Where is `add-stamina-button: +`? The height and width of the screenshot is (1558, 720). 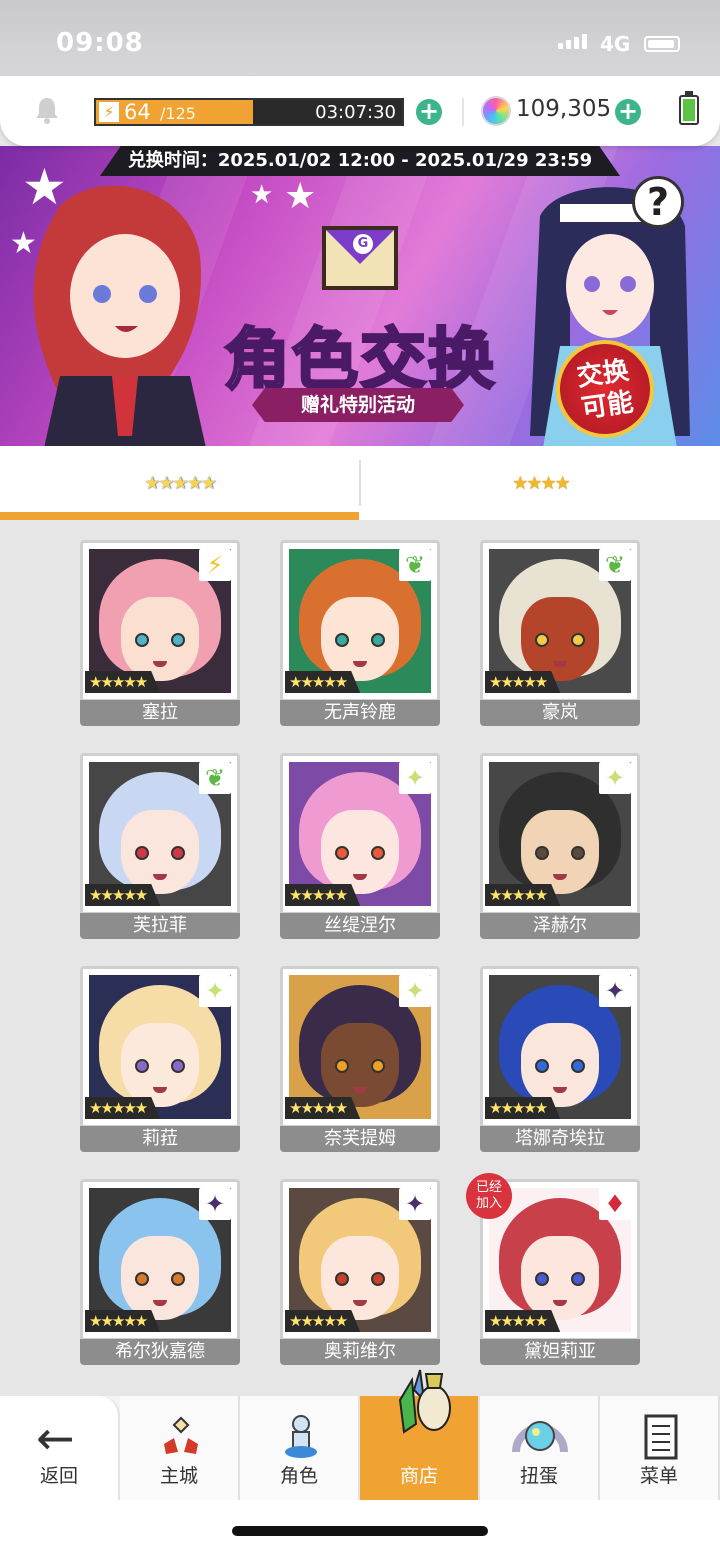 add-stamina-button: + is located at coordinates (429, 112).